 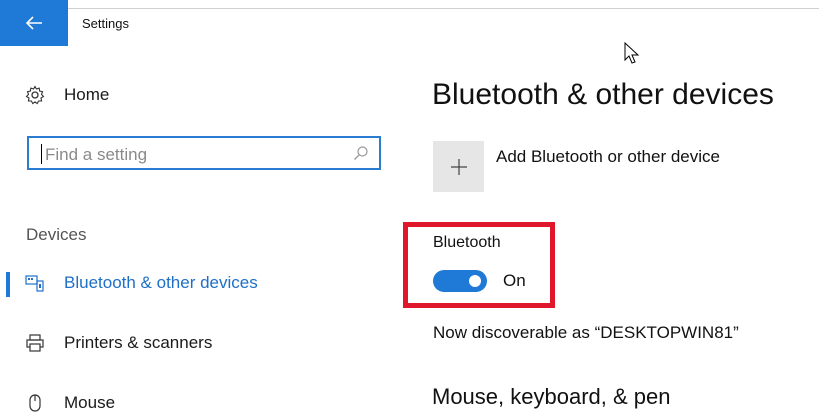 I want to click on sidebar-item-mouse: Mouse, so click(x=57, y=403).